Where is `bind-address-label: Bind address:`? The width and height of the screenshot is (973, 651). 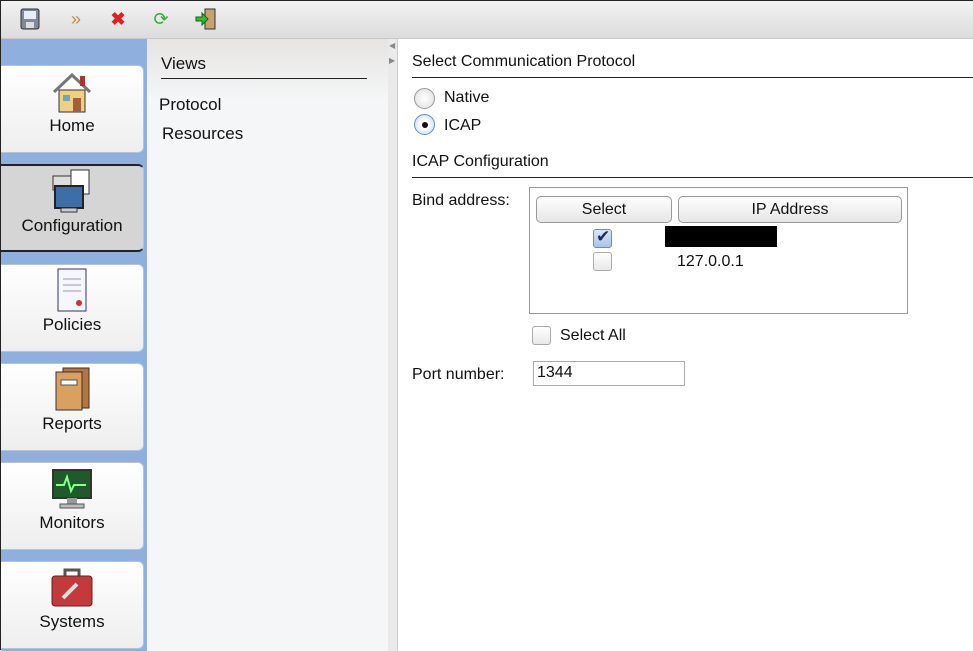 bind-address-label: Bind address: is located at coordinates (461, 200).